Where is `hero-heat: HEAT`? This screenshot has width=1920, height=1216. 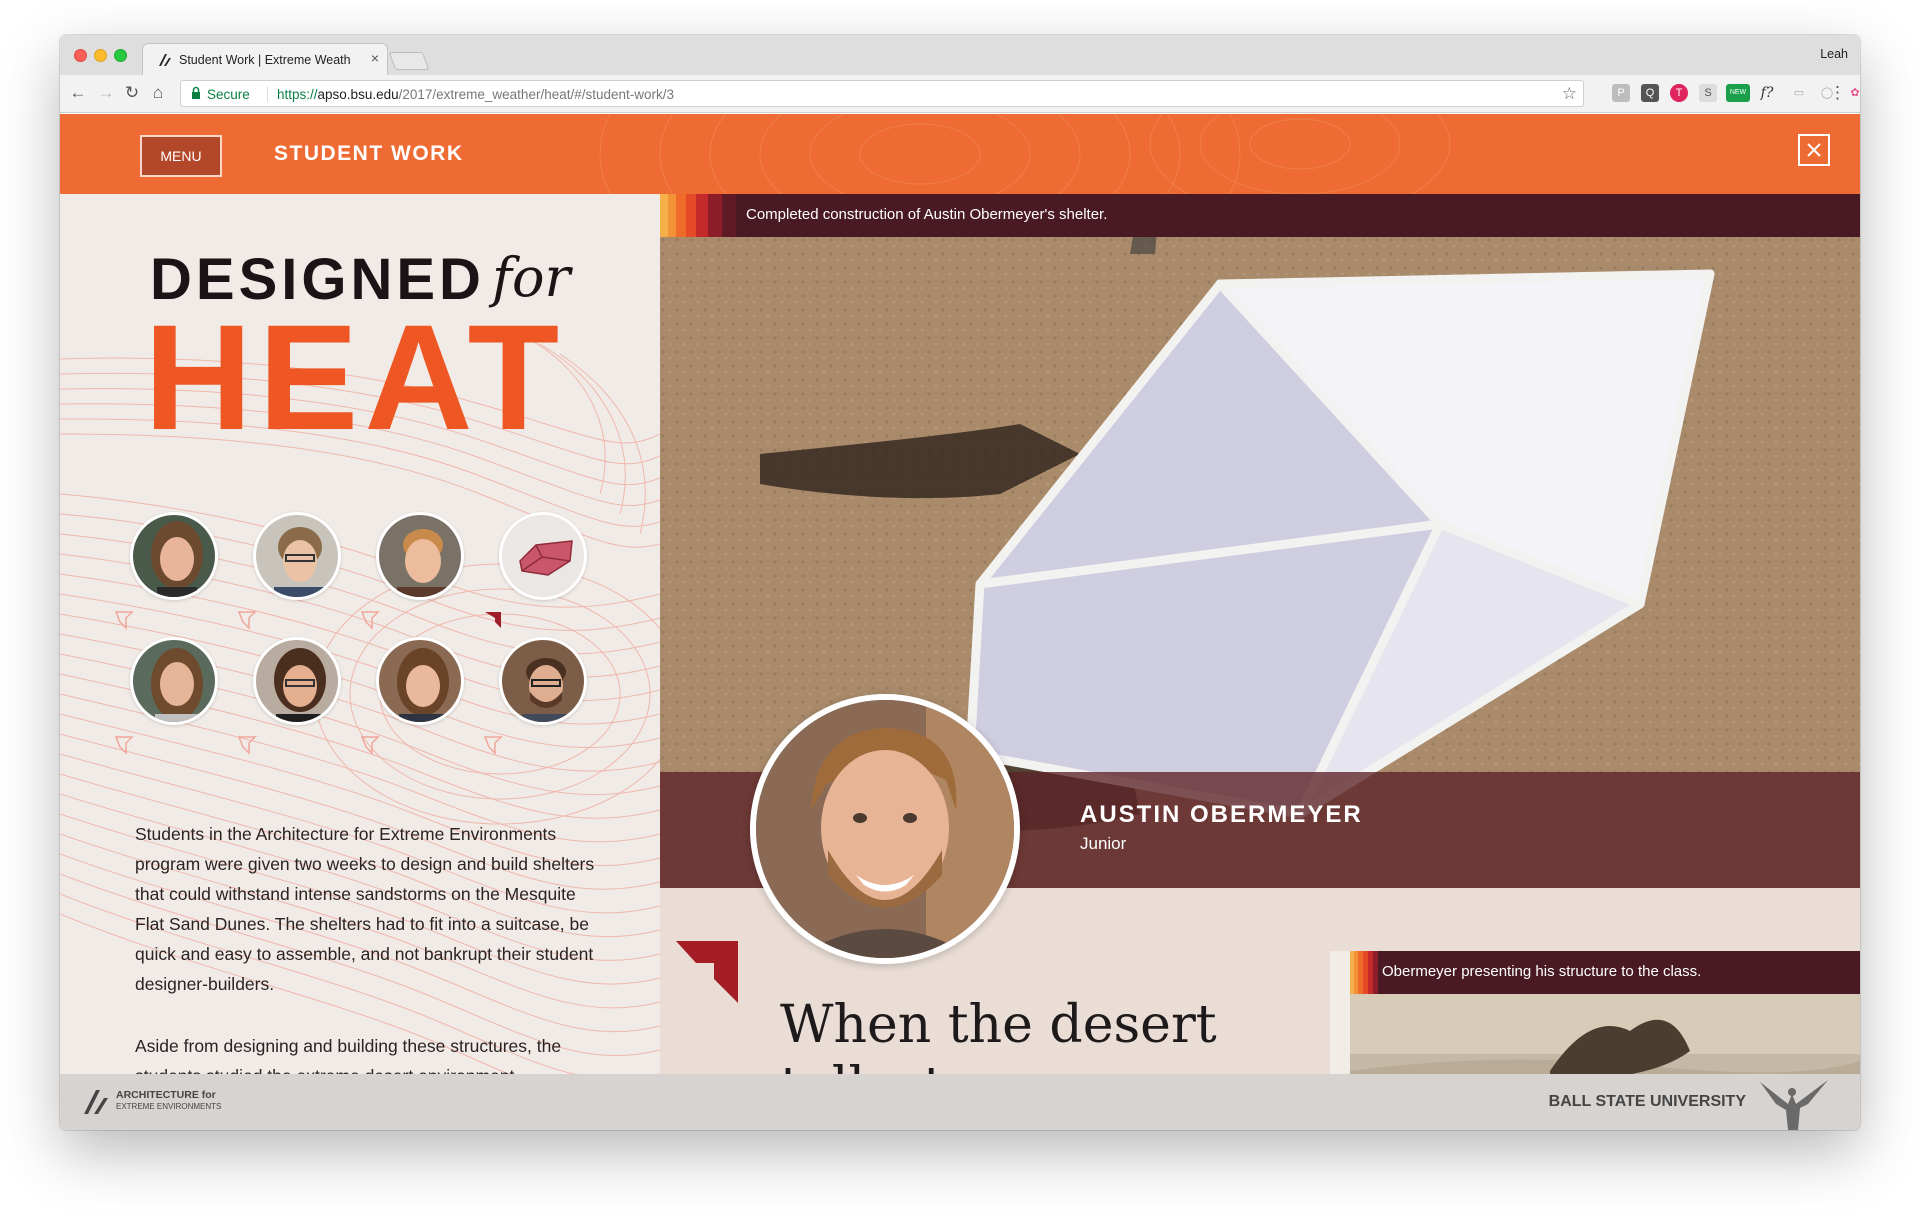 hero-heat: HEAT is located at coordinates (355, 377).